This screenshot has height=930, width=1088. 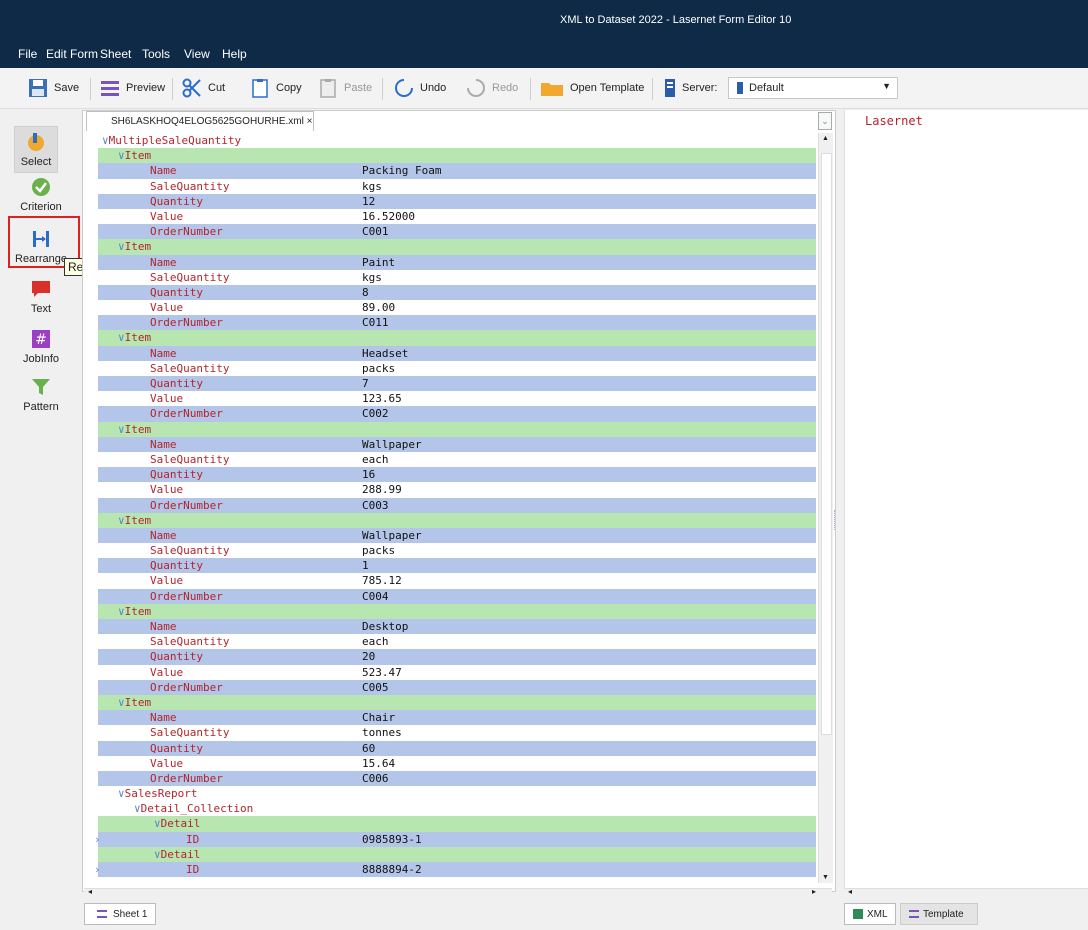 I want to click on tree-field-row: OrderNumber C002, so click(x=457, y=414).